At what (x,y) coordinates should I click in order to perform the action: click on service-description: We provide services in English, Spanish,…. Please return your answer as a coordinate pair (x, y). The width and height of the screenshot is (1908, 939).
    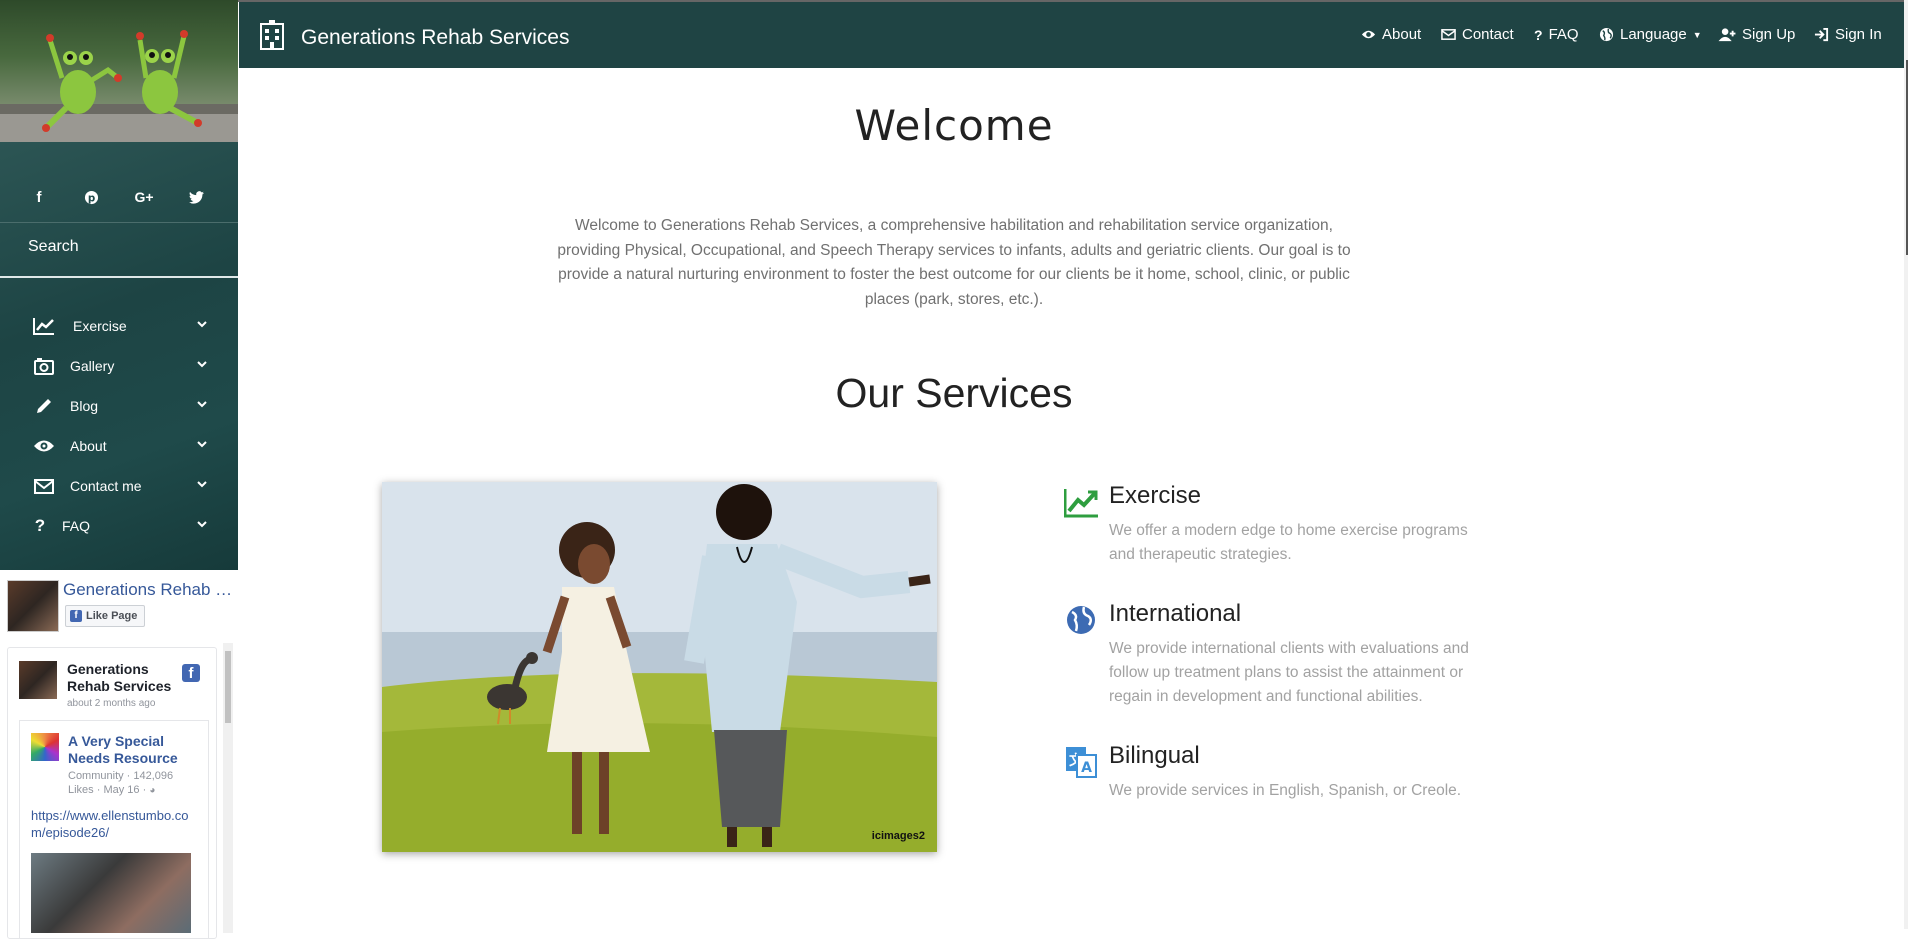
    Looking at the image, I should click on (1285, 790).